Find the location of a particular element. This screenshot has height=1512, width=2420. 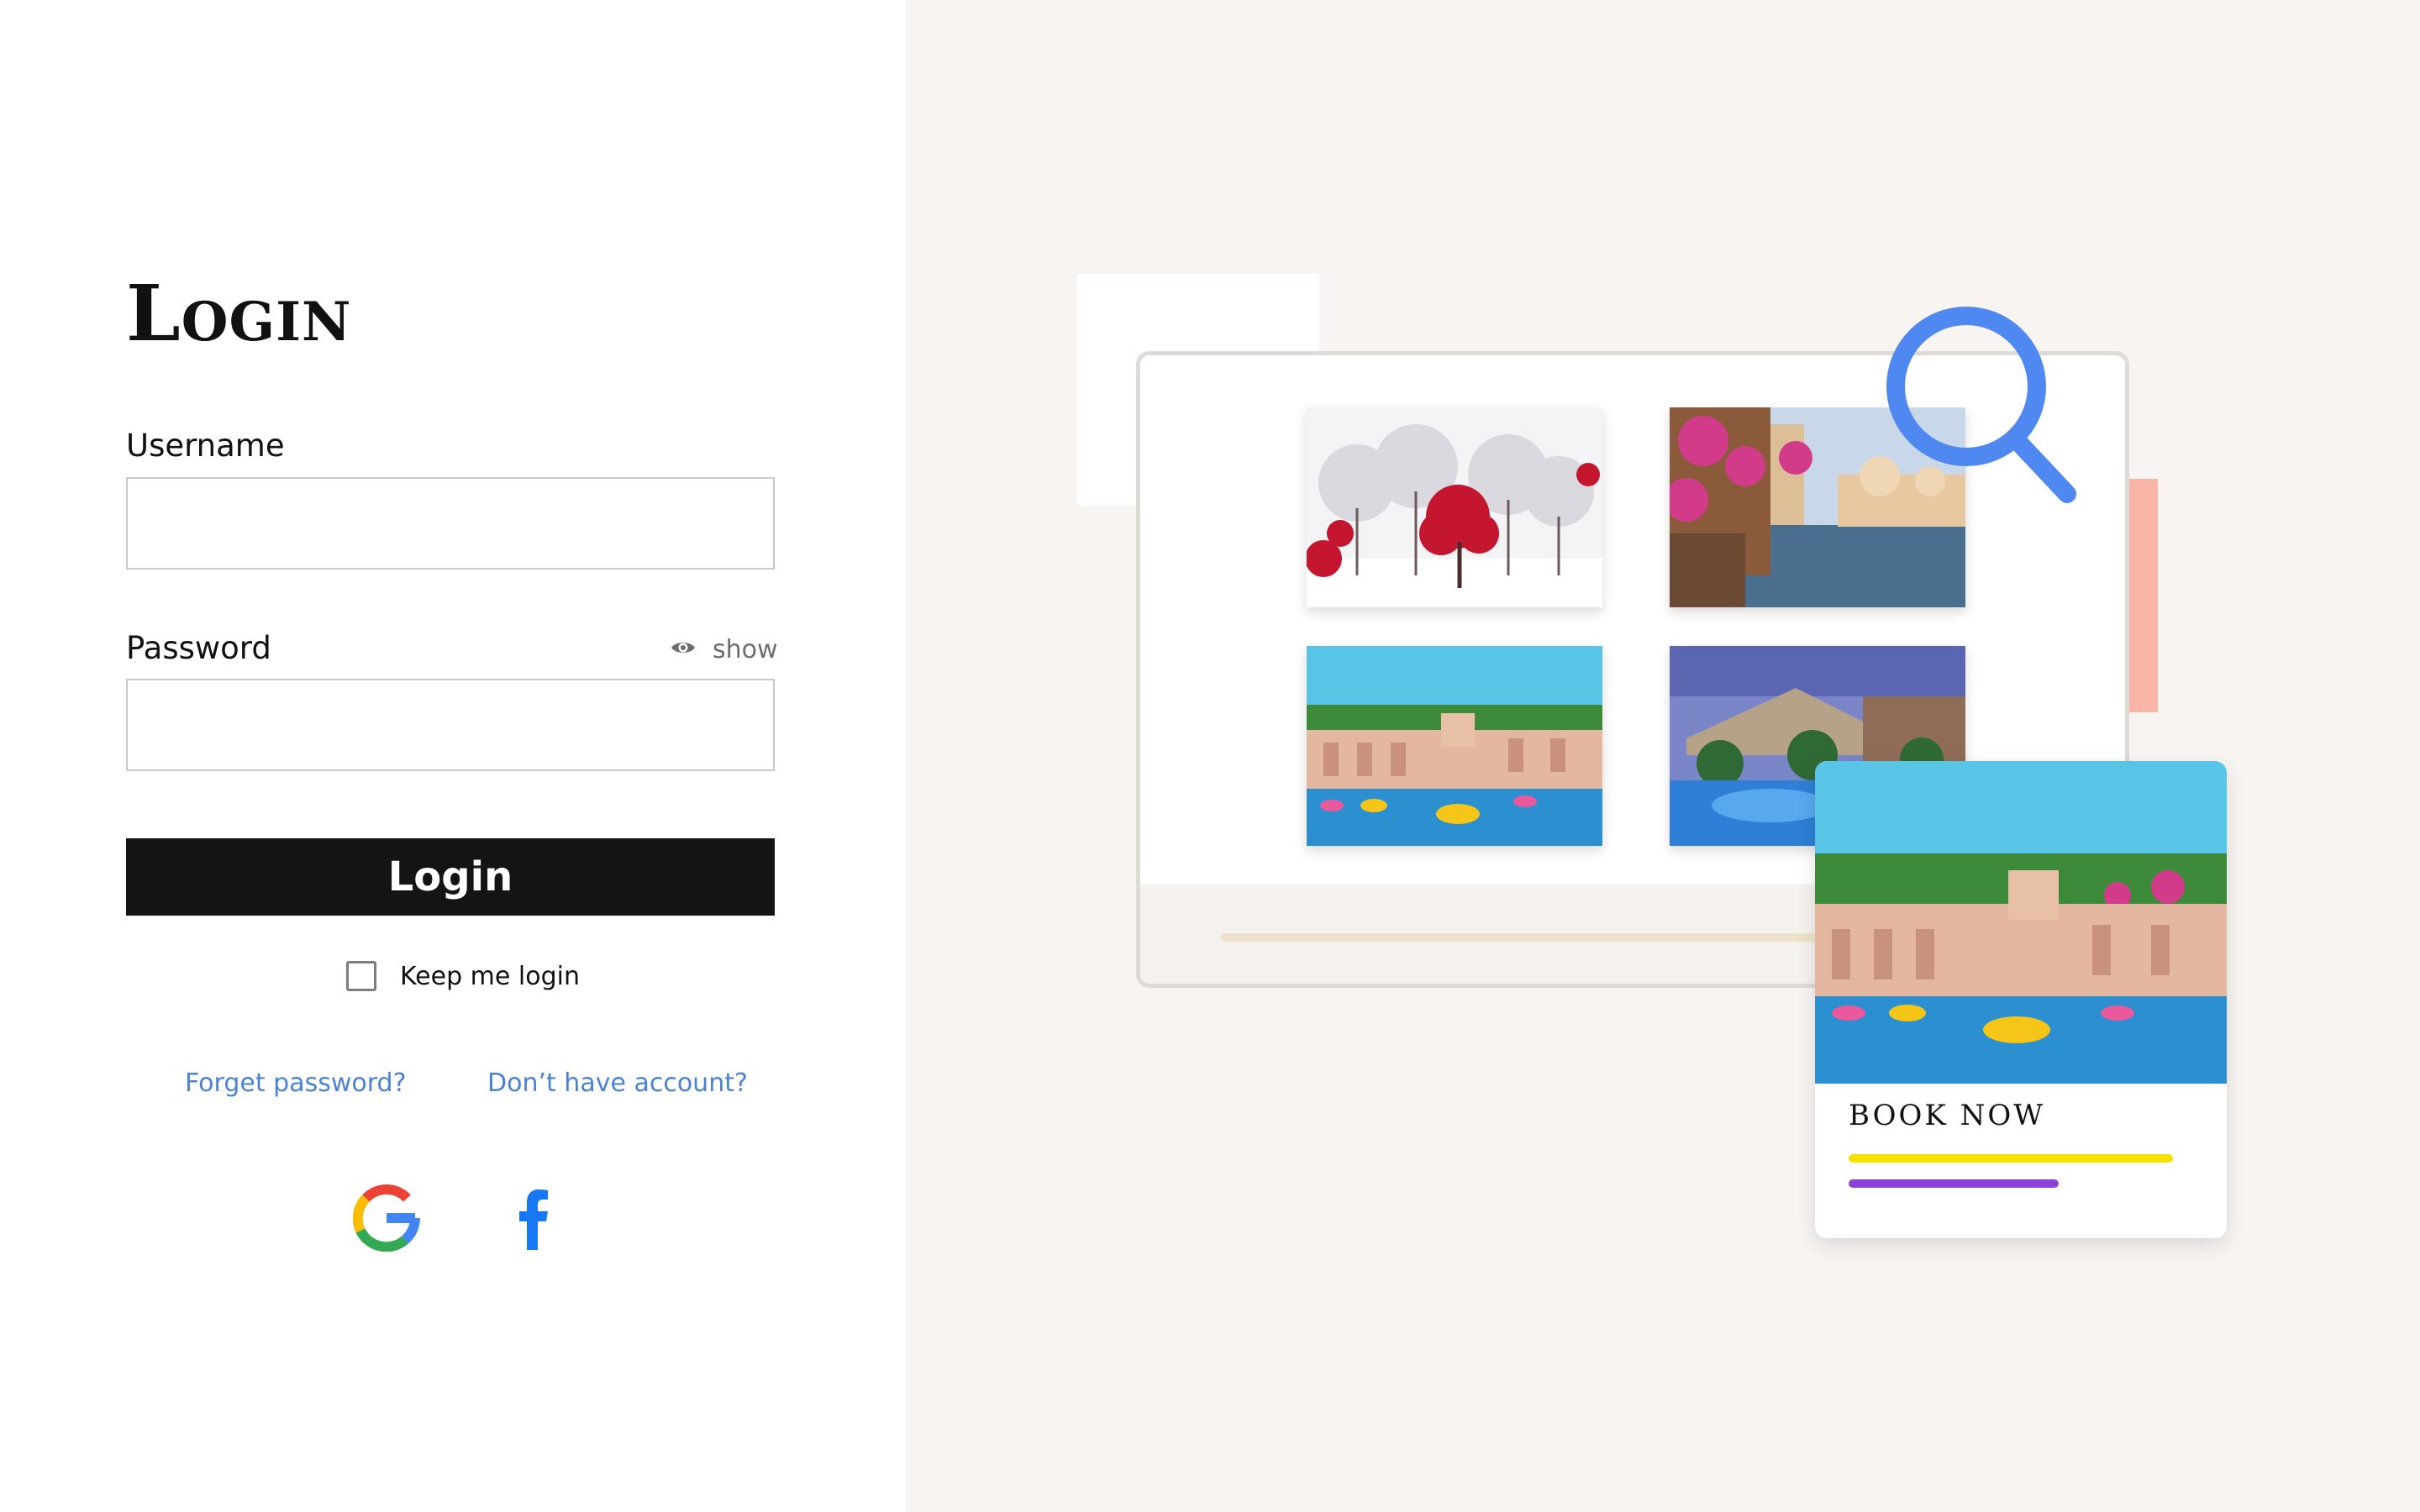

show-password-toggle: show is located at coordinates (724, 649).